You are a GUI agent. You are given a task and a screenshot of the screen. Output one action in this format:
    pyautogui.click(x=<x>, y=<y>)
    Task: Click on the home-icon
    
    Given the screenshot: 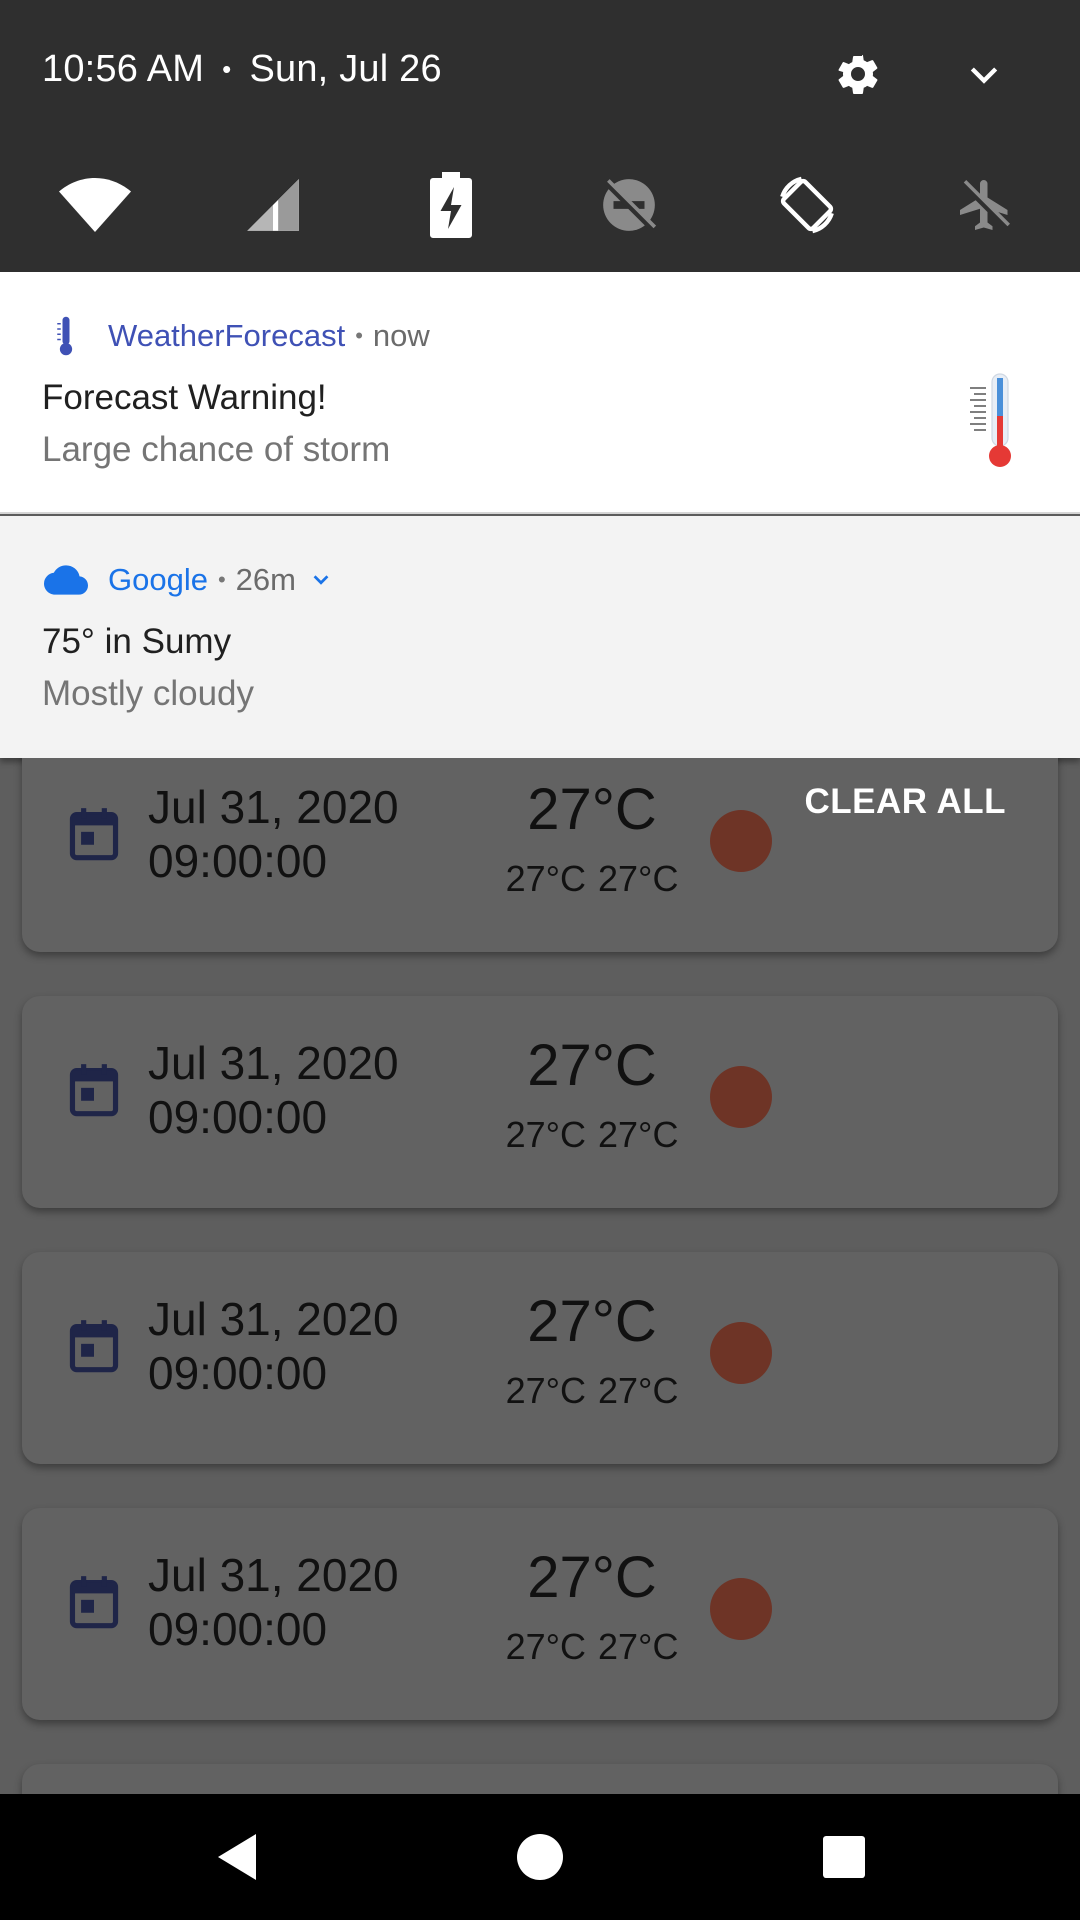 What is the action you would take?
    pyautogui.click(x=540, y=1857)
    